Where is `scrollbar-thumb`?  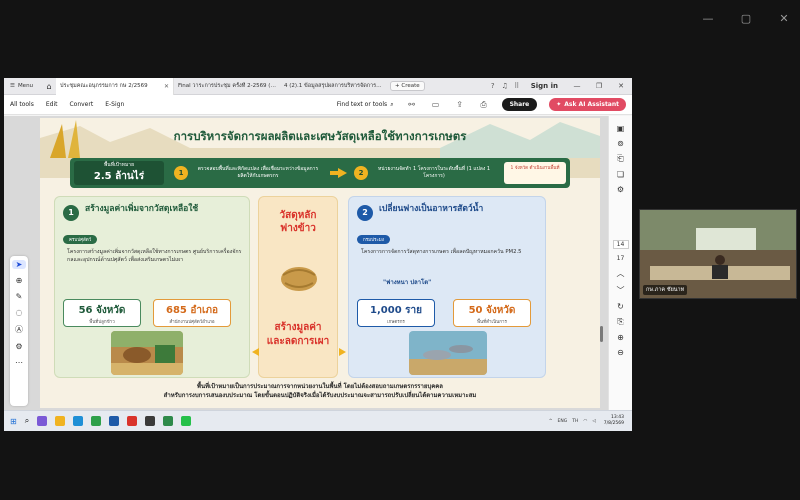
scrollbar-thumb is located at coordinates (601, 334).